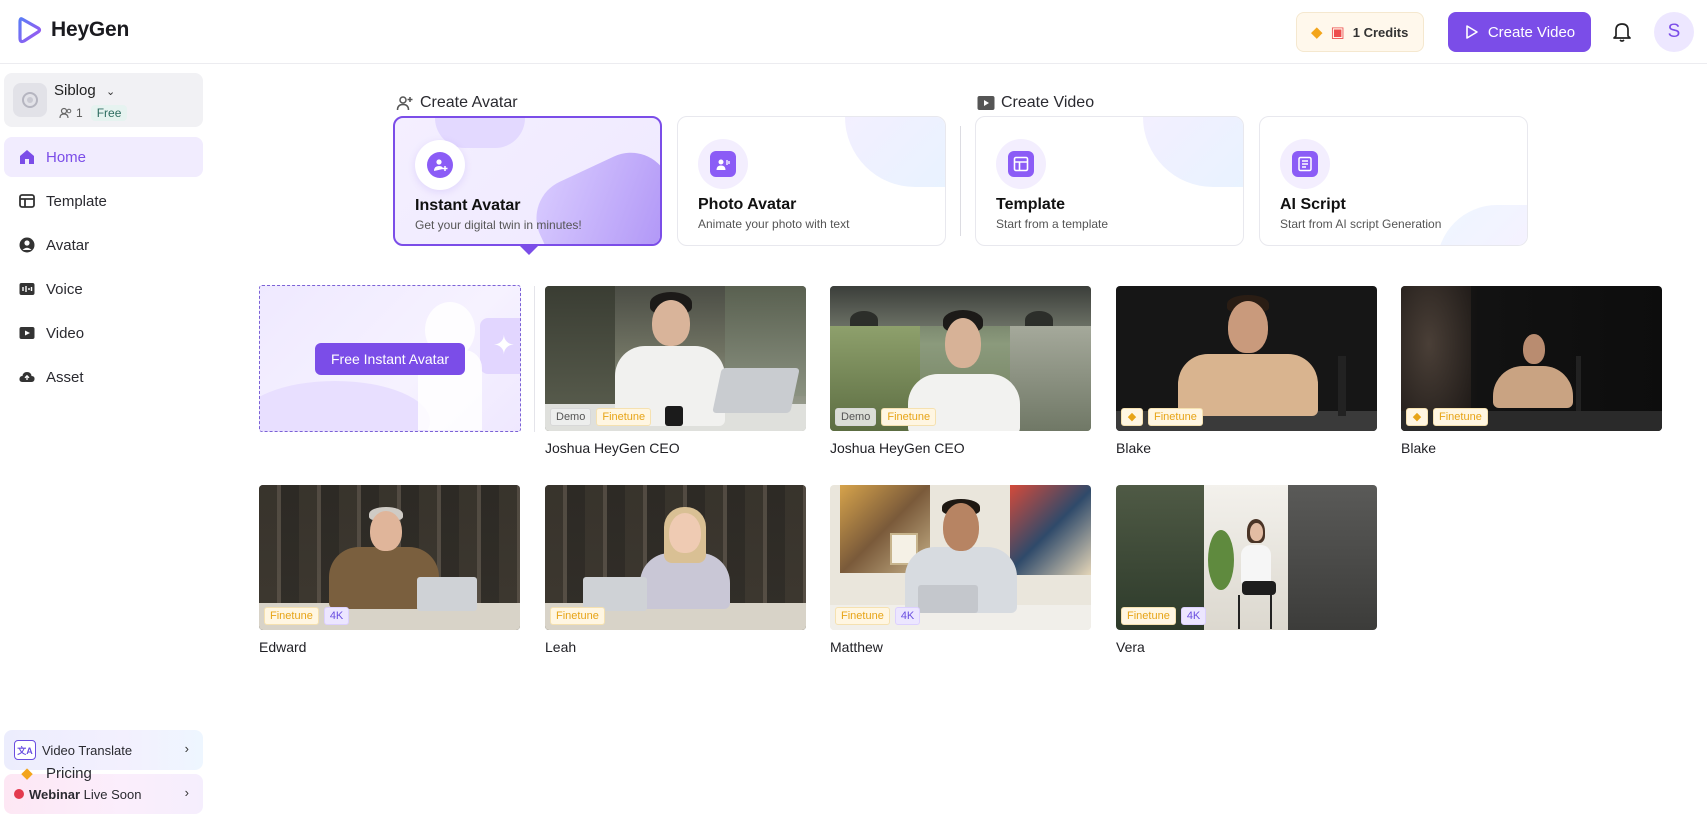  I want to click on credits-badge: ◆ ▣ 1 Credits, so click(1360, 32).